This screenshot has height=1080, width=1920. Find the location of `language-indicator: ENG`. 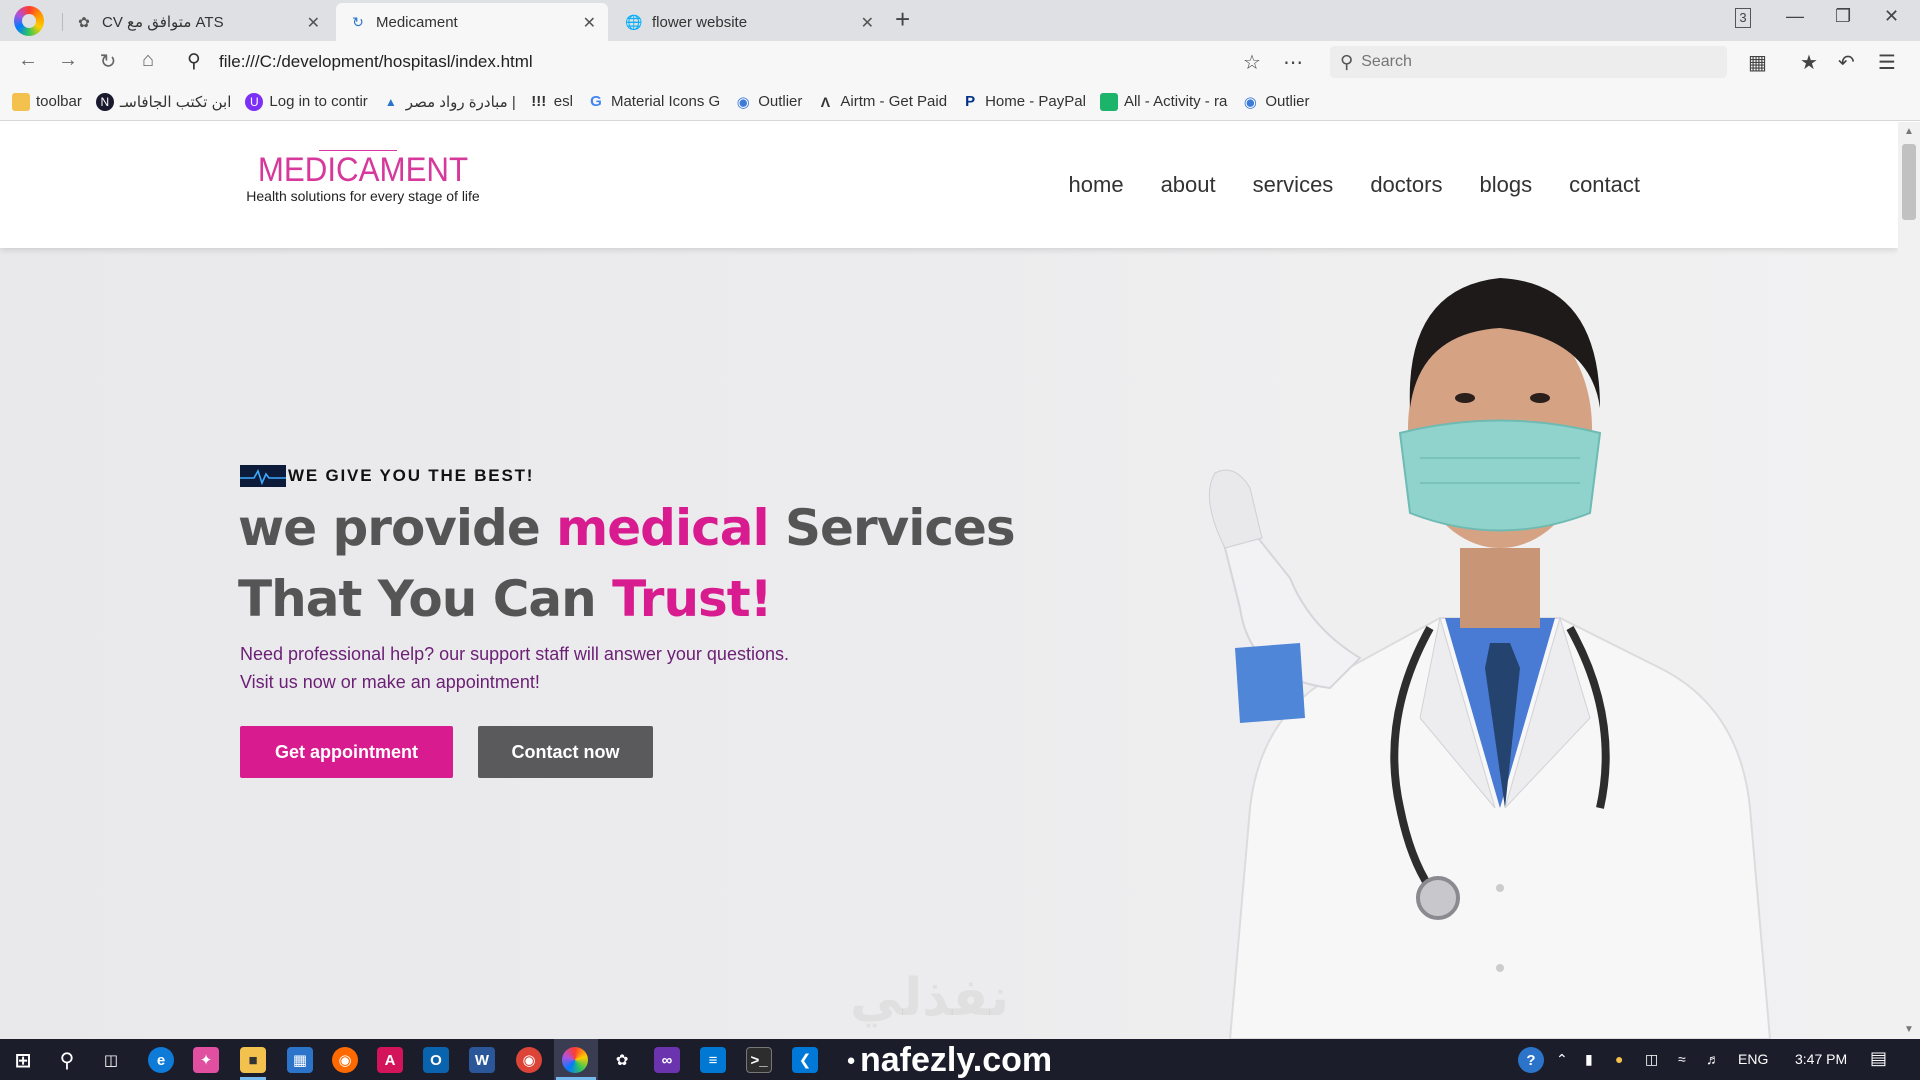

language-indicator: ENG is located at coordinates (1753, 1059).